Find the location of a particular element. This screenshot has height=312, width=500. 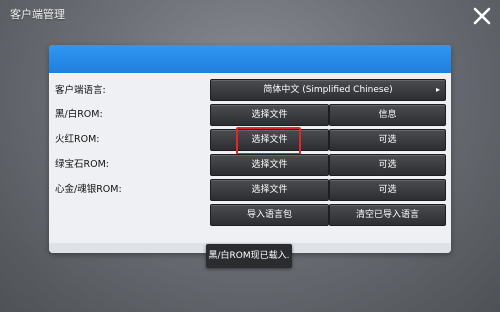

emerald-rom-label: 绿宝石ROM: is located at coordinates (82, 164).